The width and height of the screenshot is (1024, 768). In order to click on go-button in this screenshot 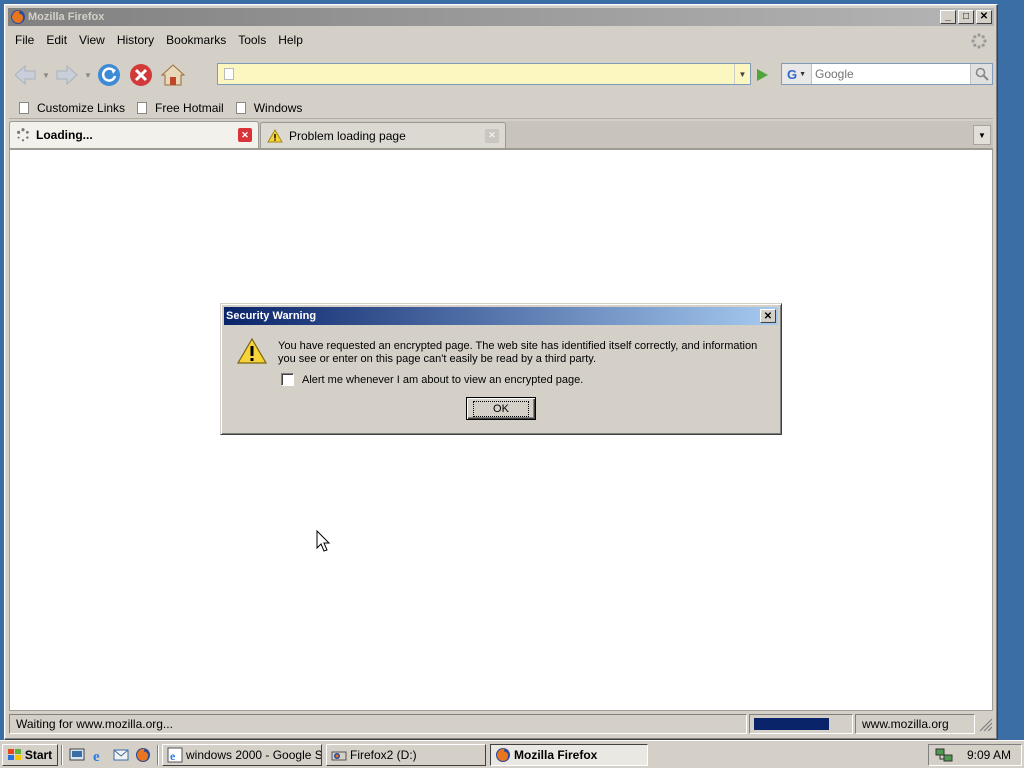, I will do `click(762, 75)`.